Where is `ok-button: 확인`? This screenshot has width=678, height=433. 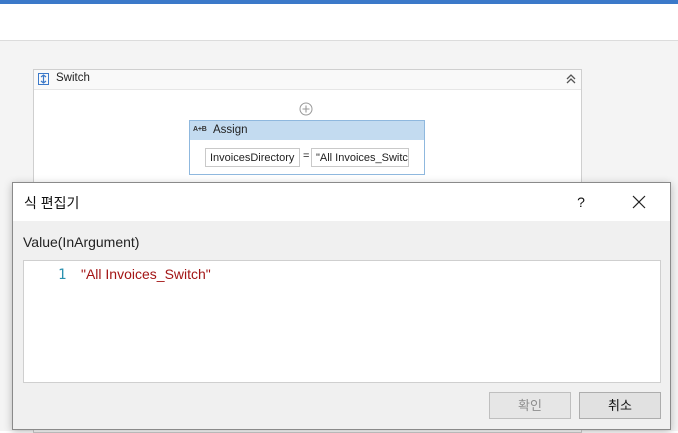 ok-button: 확인 is located at coordinates (530, 405).